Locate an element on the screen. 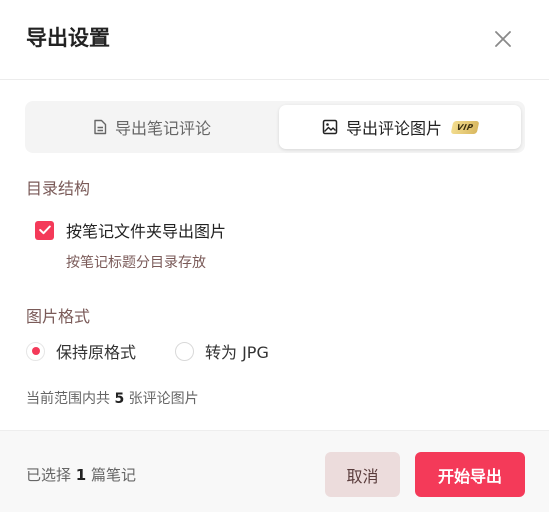 The width and height of the screenshot is (549, 512). summary-prefix: 当前范围内共 is located at coordinates (68, 399).